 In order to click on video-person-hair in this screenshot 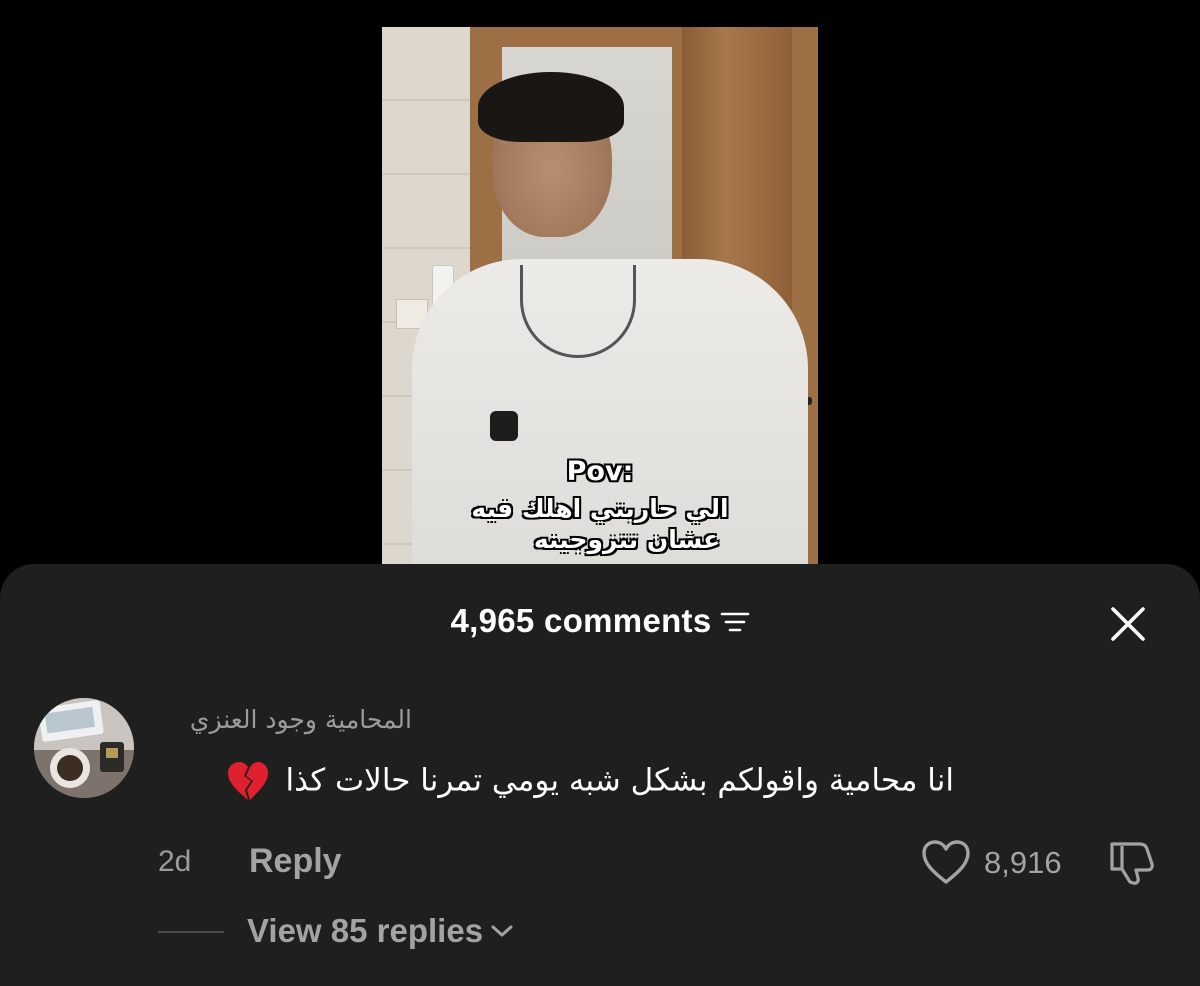, I will do `click(551, 107)`.